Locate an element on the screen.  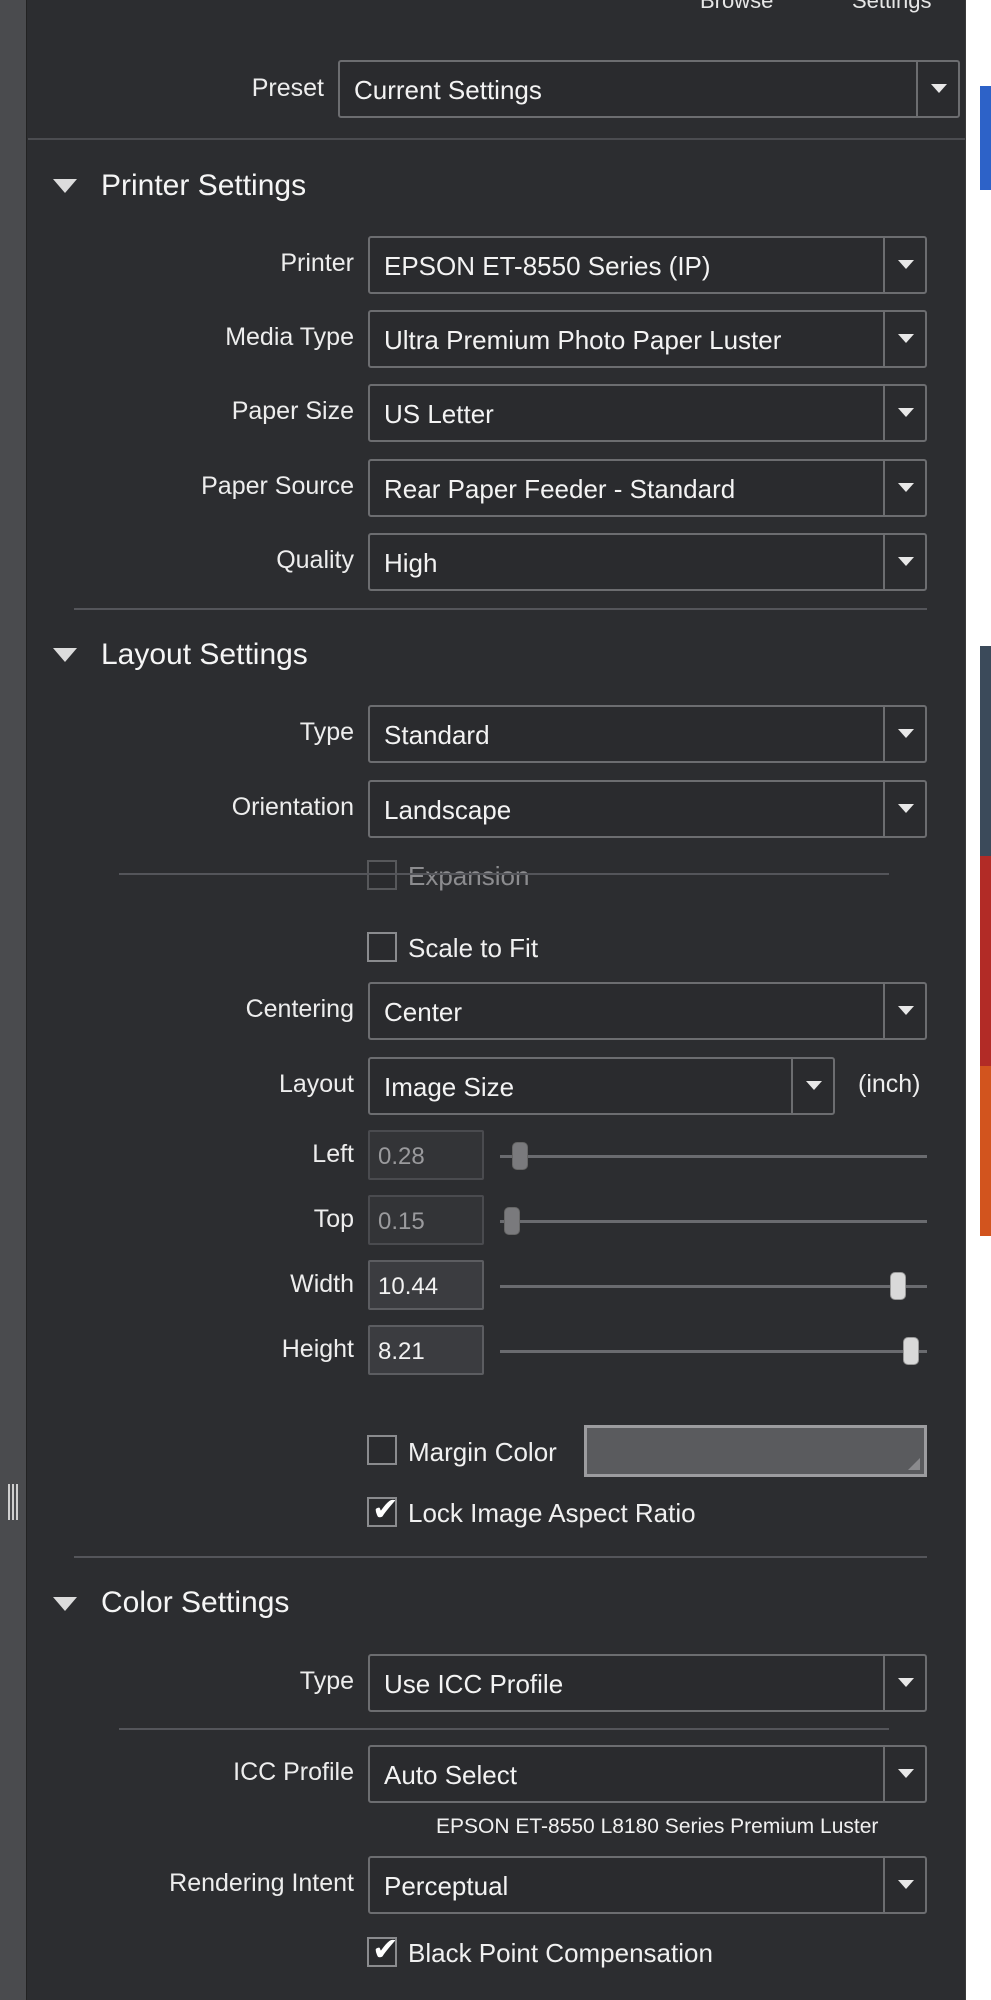
color-type-select: Use ICC Profile is located at coordinates (647, 1683).